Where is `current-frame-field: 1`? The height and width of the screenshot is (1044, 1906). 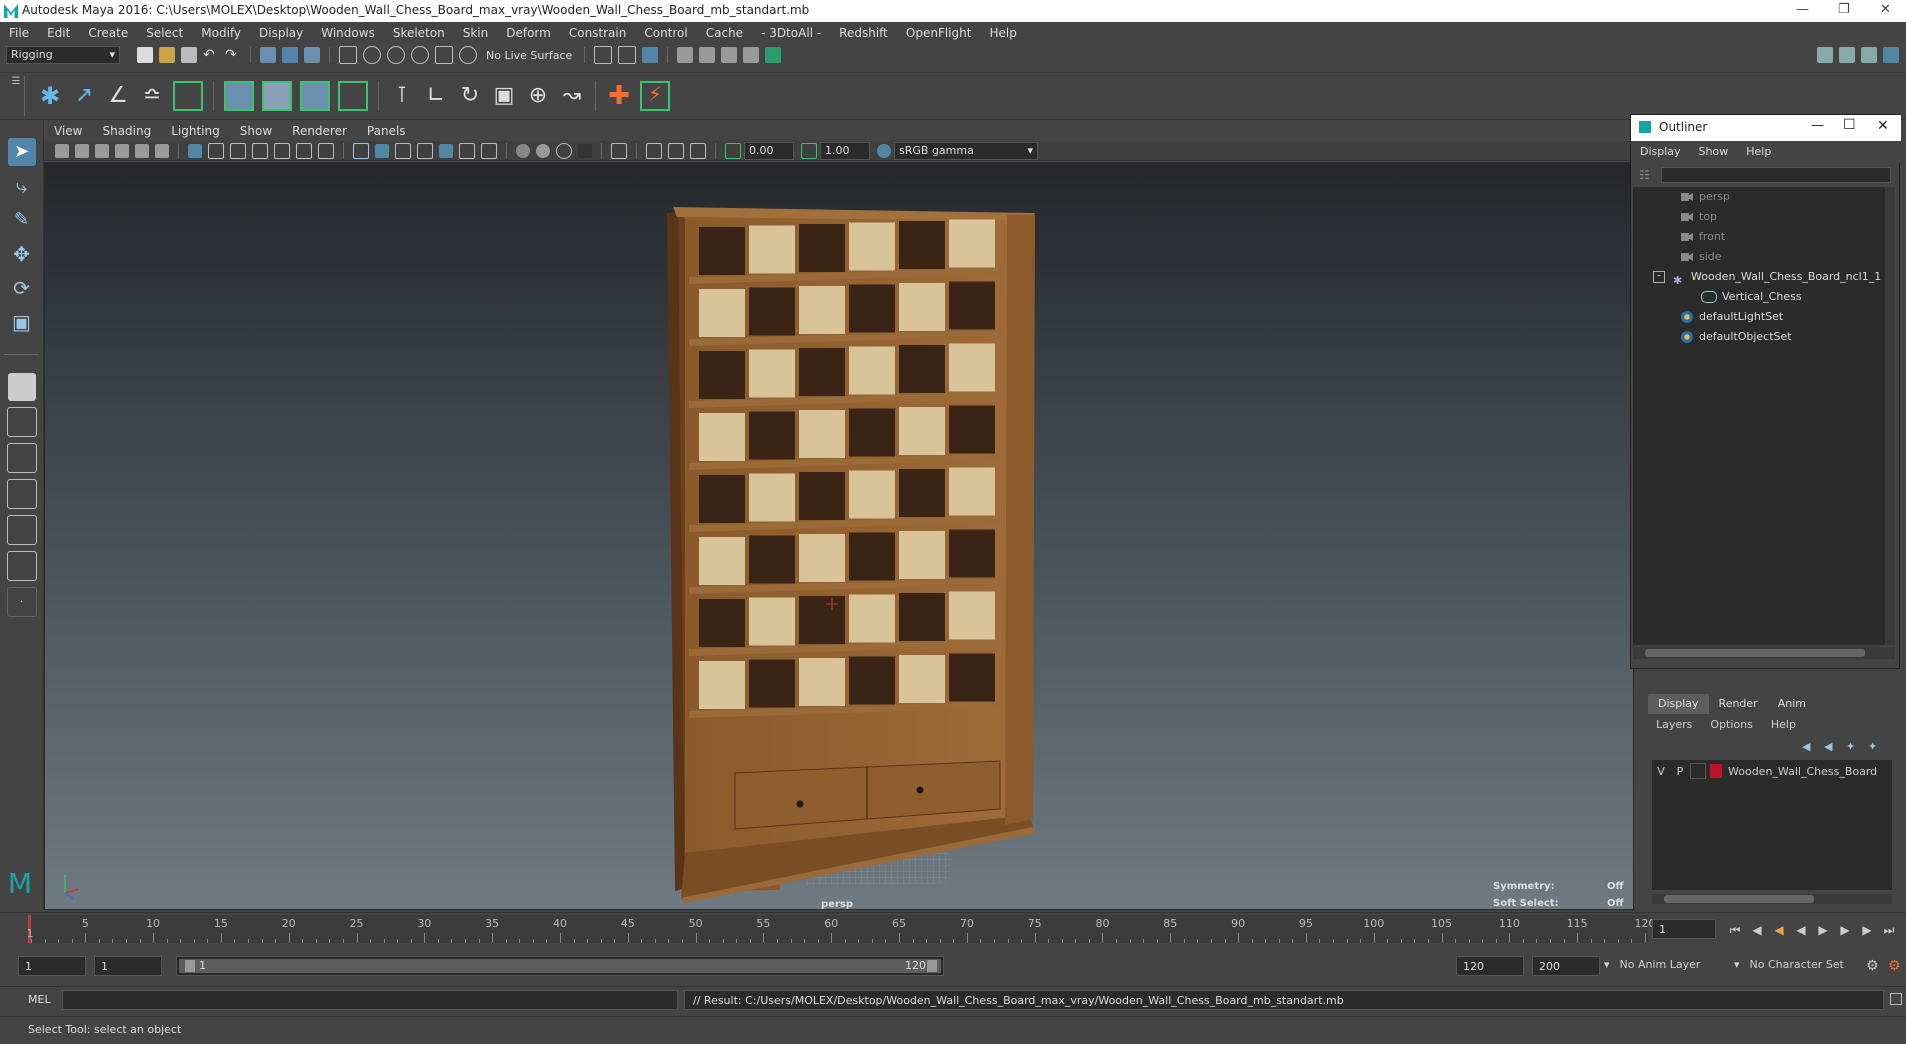
current-frame-field: 1 is located at coordinates (1684, 929).